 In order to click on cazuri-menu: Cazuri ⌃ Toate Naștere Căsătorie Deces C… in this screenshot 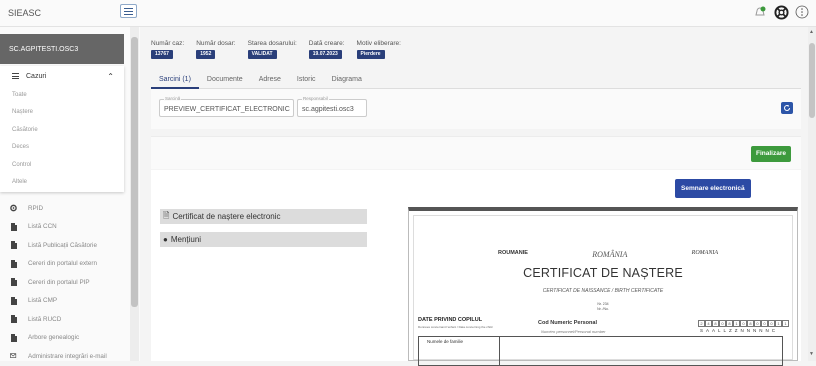, I will do `click(62, 129)`.